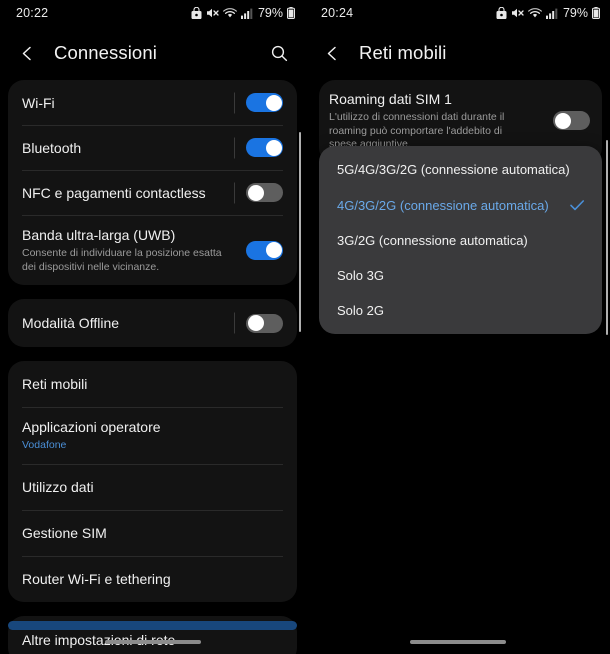 The width and height of the screenshot is (610, 654). Describe the element at coordinates (44, 445) in the screenshot. I see `list-item-description: Vodafone` at that location.